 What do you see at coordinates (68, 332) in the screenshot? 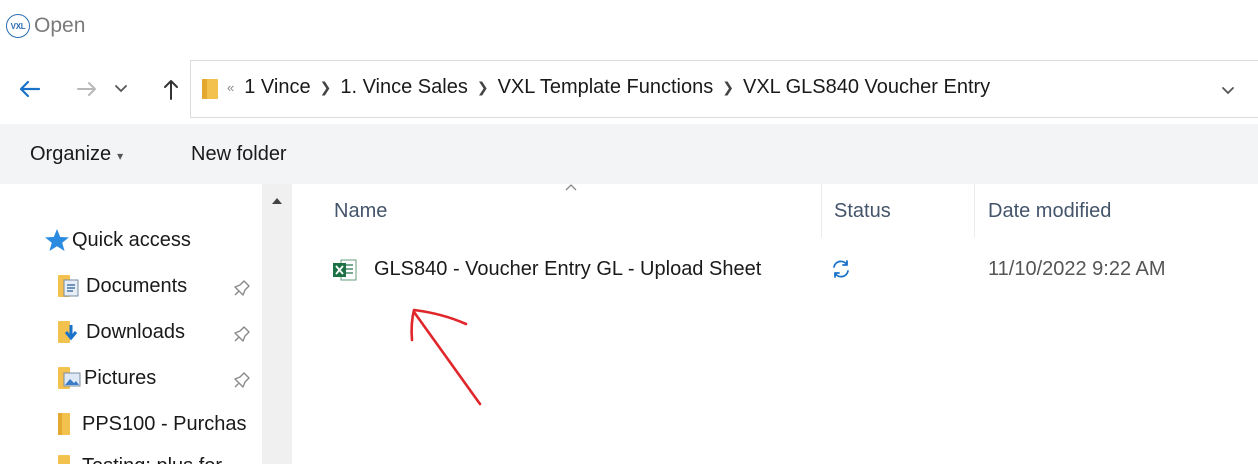
I see `downloads-folder-icon` at bounding box center [68, 332].